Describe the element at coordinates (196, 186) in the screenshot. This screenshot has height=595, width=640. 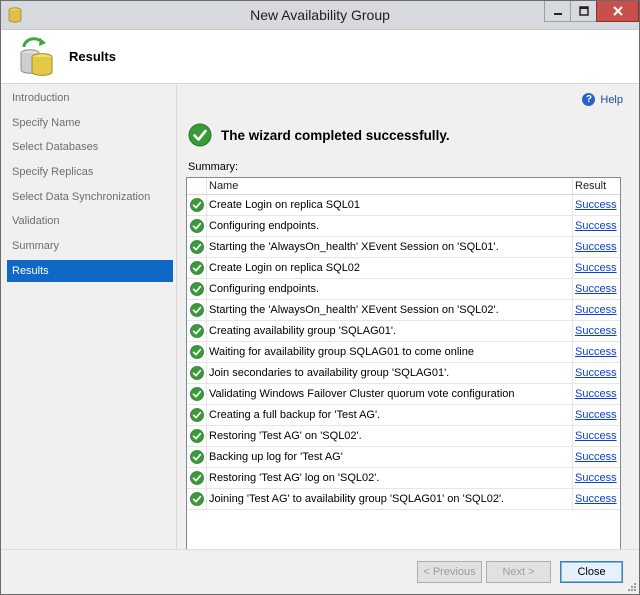
I see `status-column-header` at that location.